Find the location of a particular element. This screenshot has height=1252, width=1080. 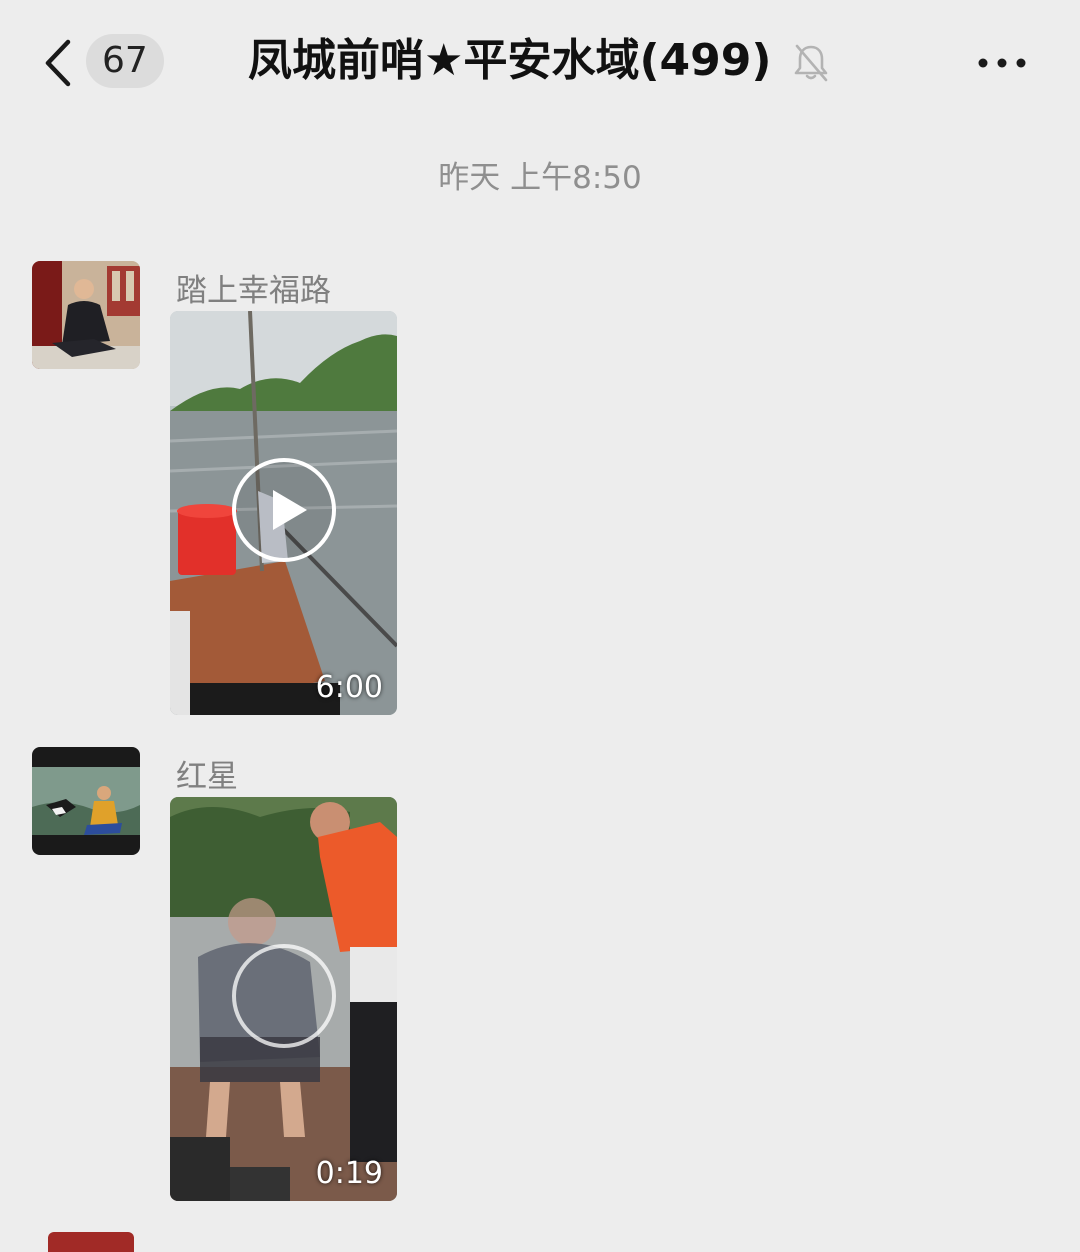

video-message: 0:19 is located at coordinates (283, 999).